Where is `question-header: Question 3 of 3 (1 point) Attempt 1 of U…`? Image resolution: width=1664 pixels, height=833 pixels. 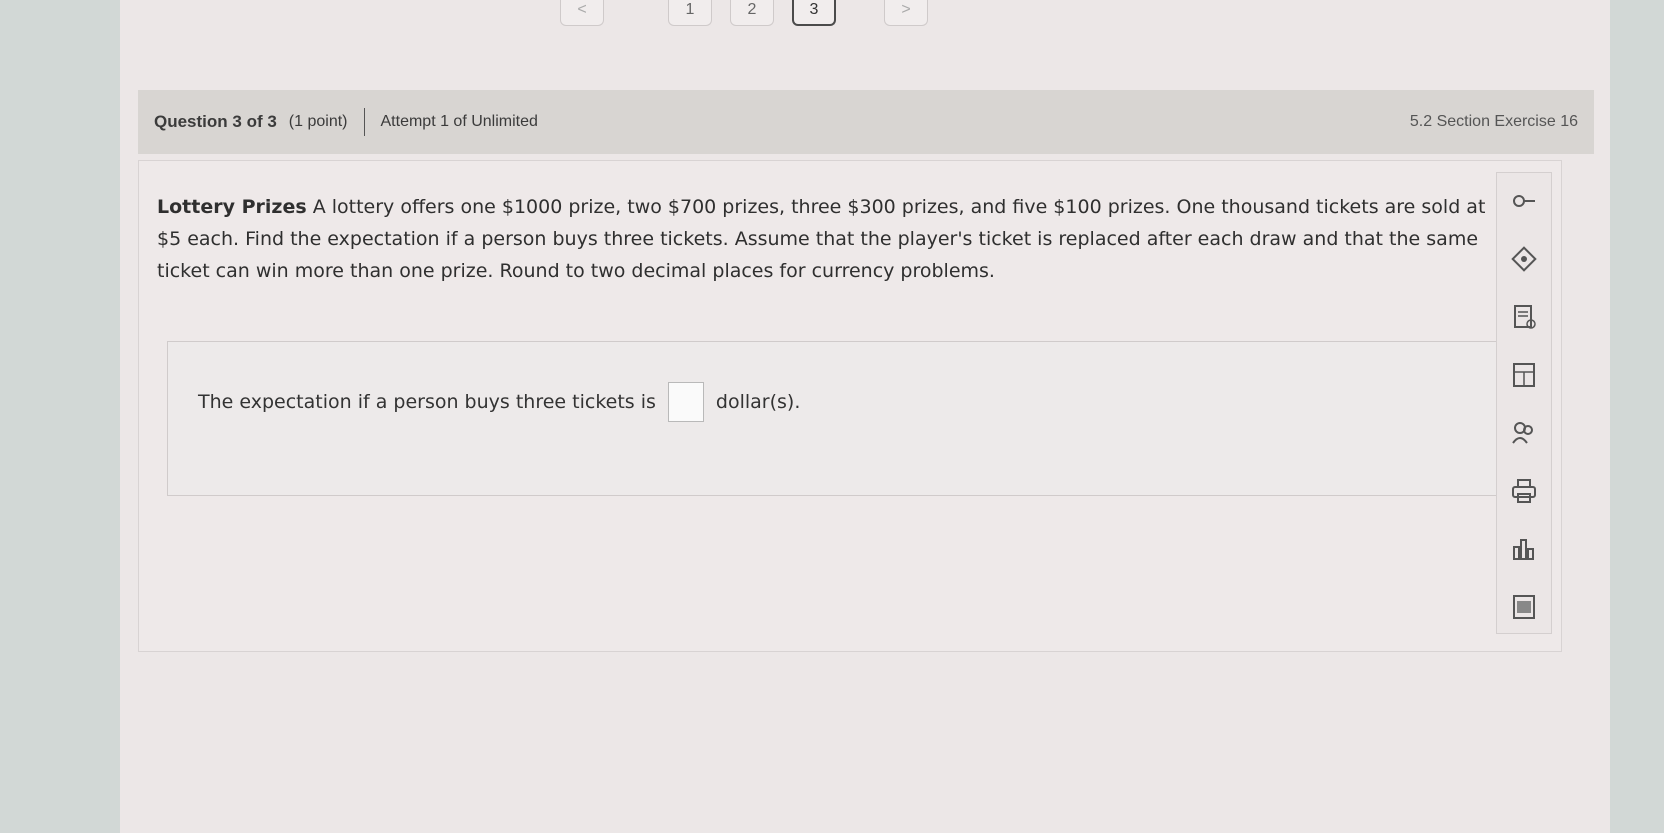 question-header: Question 3 of 3 (1 point) Attempt 1 of U… is located at coordinates (866, 122).